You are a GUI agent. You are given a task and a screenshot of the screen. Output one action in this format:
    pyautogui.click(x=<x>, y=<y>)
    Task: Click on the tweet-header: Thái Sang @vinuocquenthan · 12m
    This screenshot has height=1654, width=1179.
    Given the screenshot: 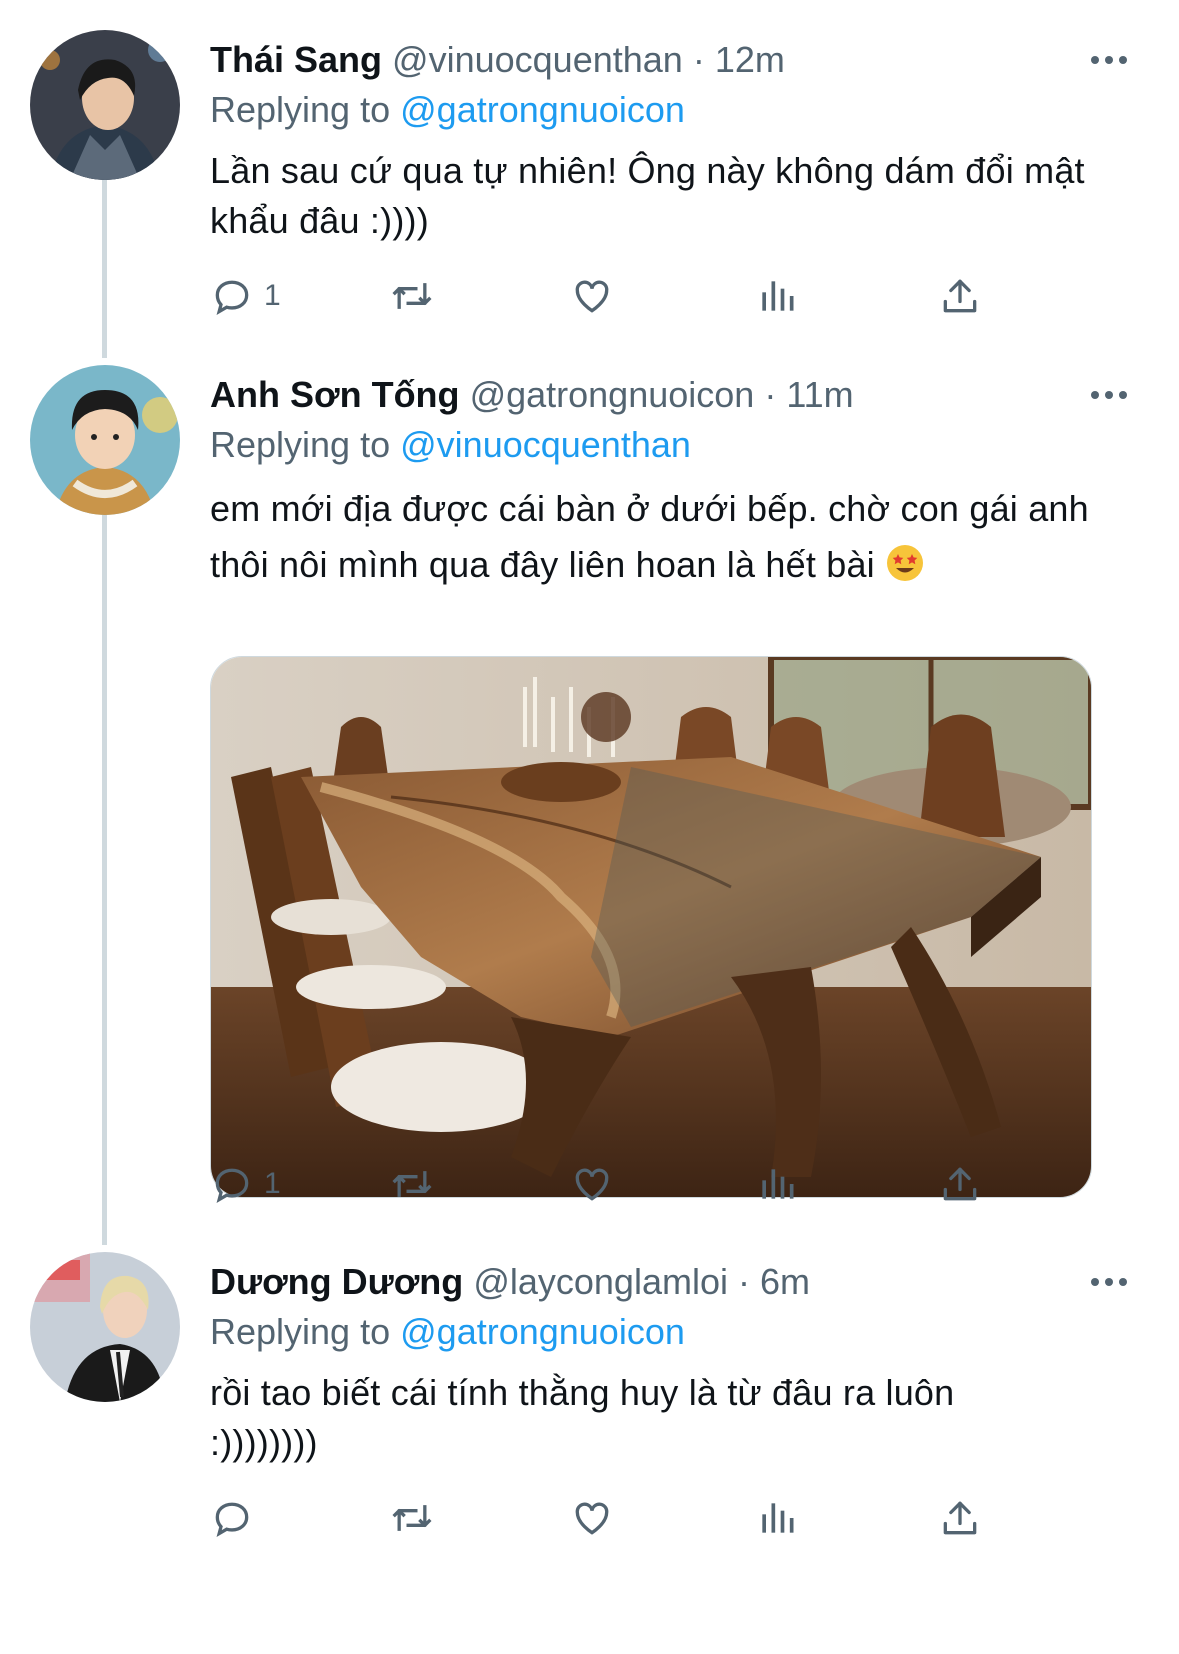 What is the action you would take?
    pyautogui.click(x=674, y=60)
    